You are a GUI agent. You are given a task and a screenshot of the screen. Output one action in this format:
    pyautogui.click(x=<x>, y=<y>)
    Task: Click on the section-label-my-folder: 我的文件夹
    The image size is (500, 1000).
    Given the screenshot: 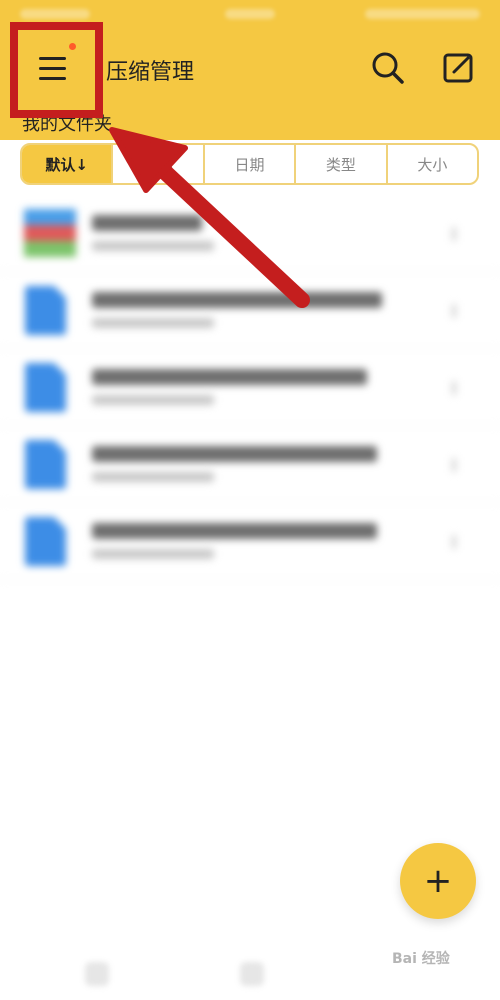 What is the action you would take?
    pyautogui.click(x=67, y=124)
    